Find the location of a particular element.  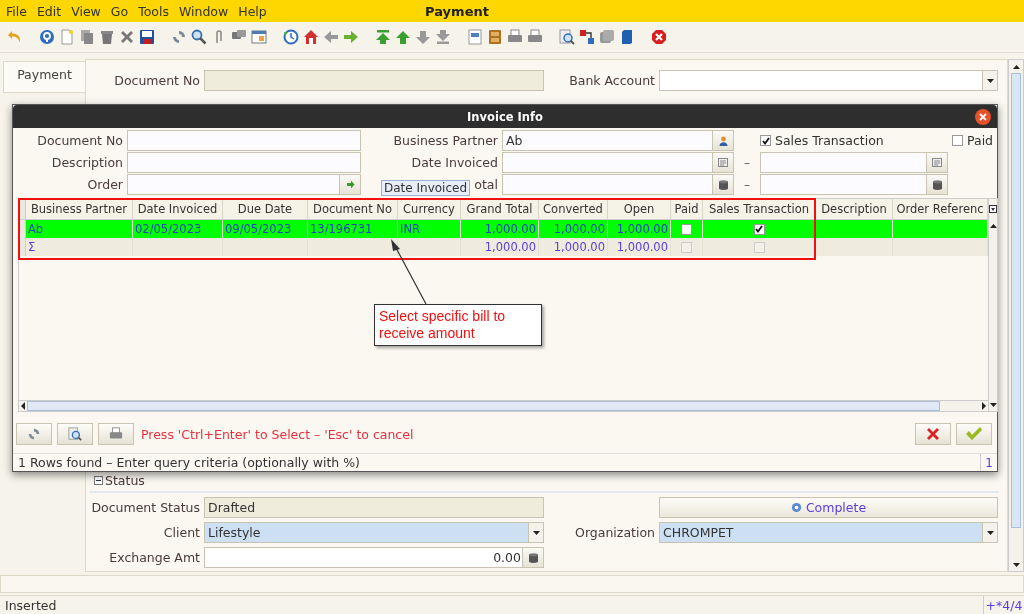

undo-icon is located at coordinates (15, 37).